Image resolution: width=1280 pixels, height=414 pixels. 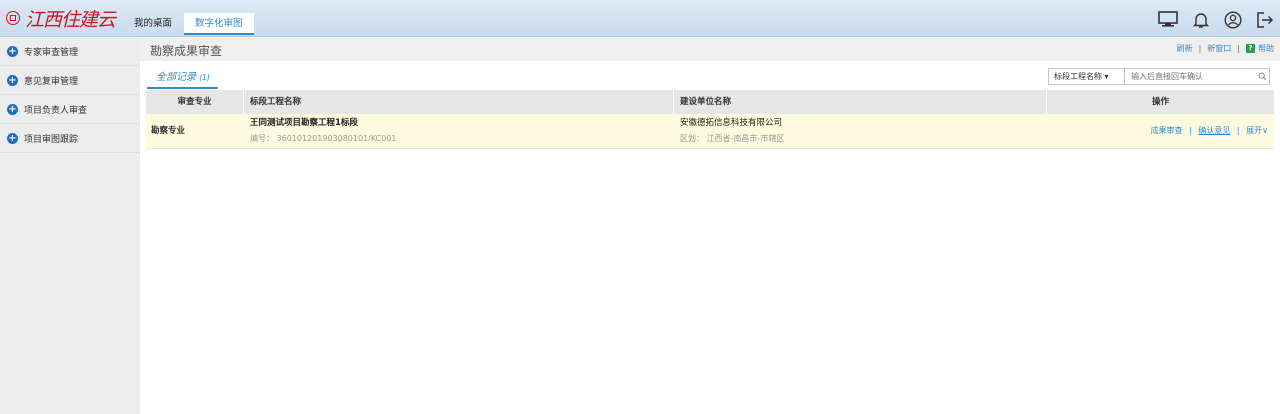 I want to click on search-box: 标段工程名称 ▾, so click(x=1159, y=76).